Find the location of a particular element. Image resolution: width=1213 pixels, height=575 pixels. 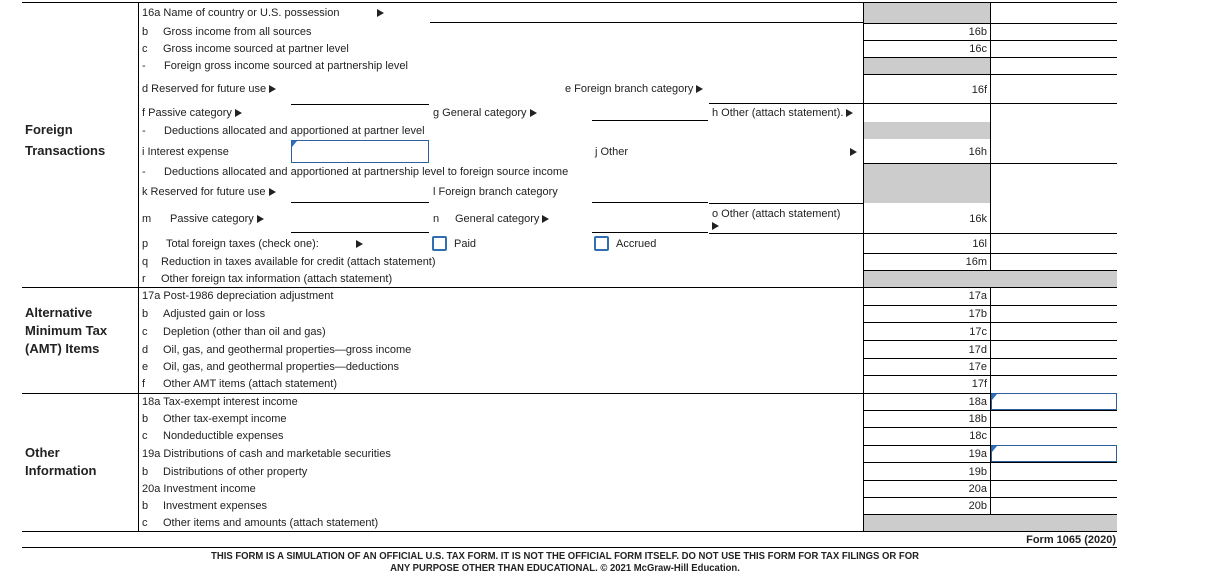

amount-18c-input is located at coordinates (1054, 436).